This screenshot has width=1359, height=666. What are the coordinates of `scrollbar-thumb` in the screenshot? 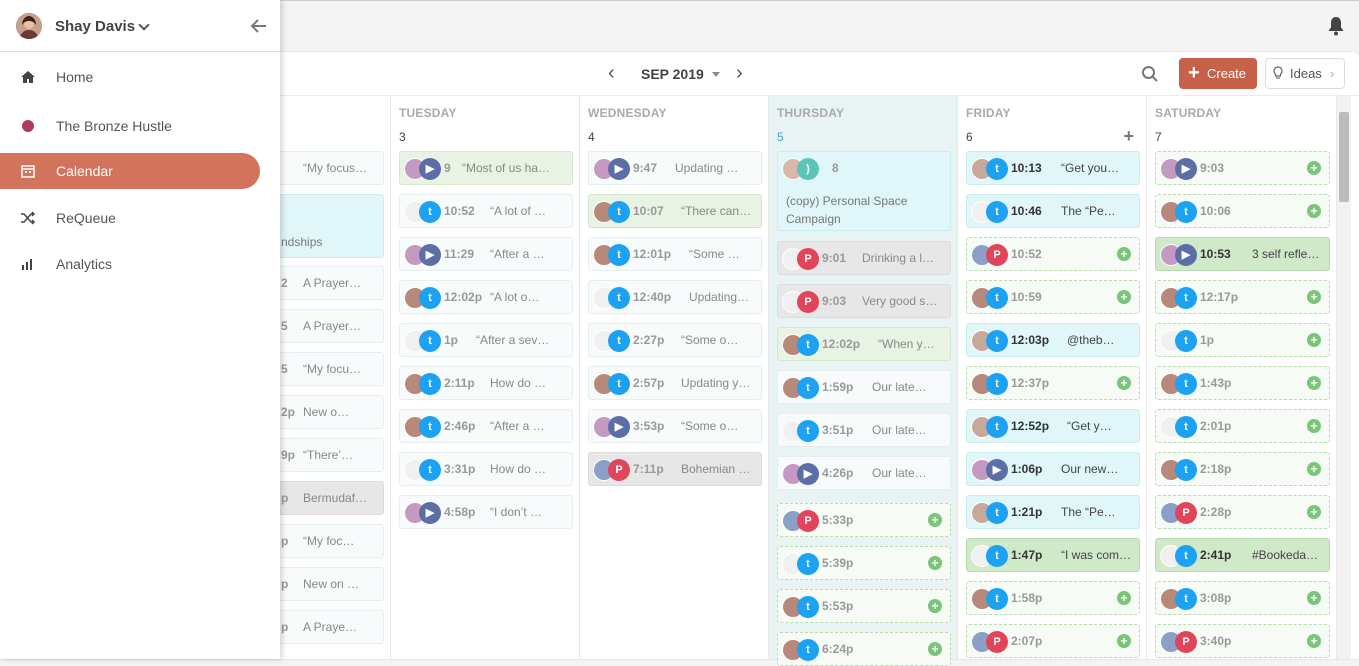 It's located at (1344, 157).